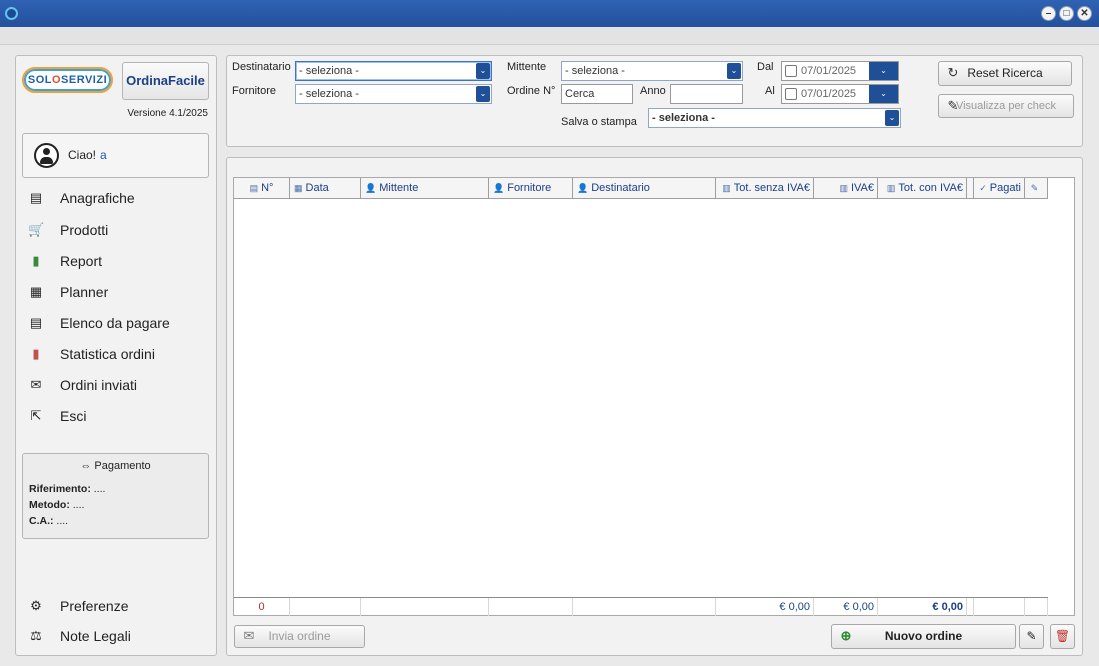 The width and height of the screenshot is (1099, 666). Describe the element at coordinates (840, 71) in the screenshot. I see `dal-date-picker: 07/01/2025 ⌄` at that location.